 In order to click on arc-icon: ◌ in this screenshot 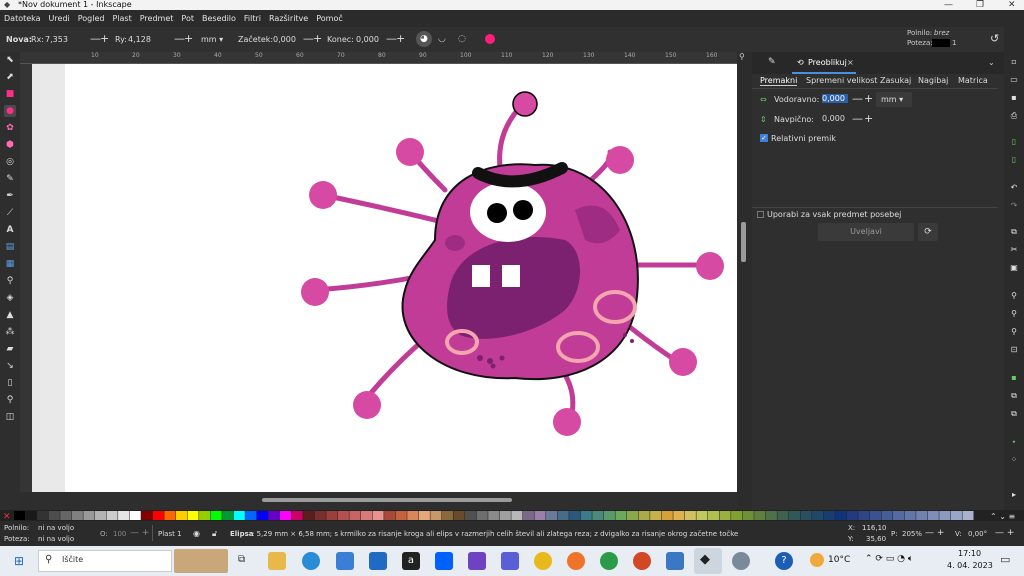, I will do `click(462, 39)`.